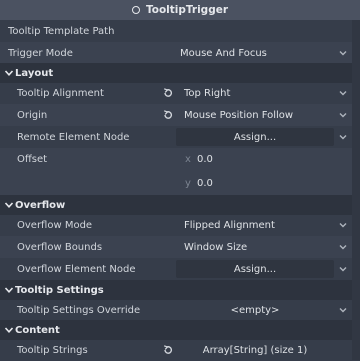 The image size is (360, 361). Describe the element at coordinates (188, 183) in the screenshot. I see `axis-label-y: y` at that location.